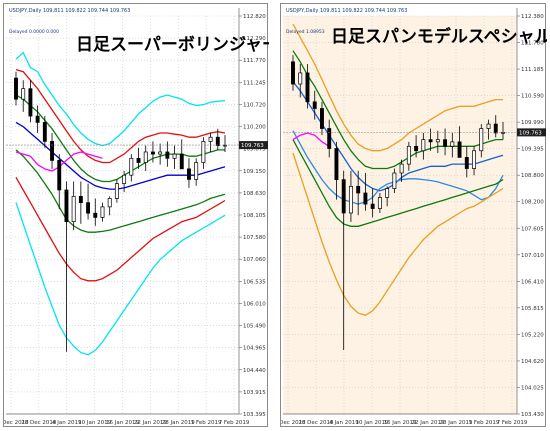 The image size is (550, 431). Describe the element at coordinates (532, 309) in the screenshot. I see `ytick-label: 105.815` at that location.